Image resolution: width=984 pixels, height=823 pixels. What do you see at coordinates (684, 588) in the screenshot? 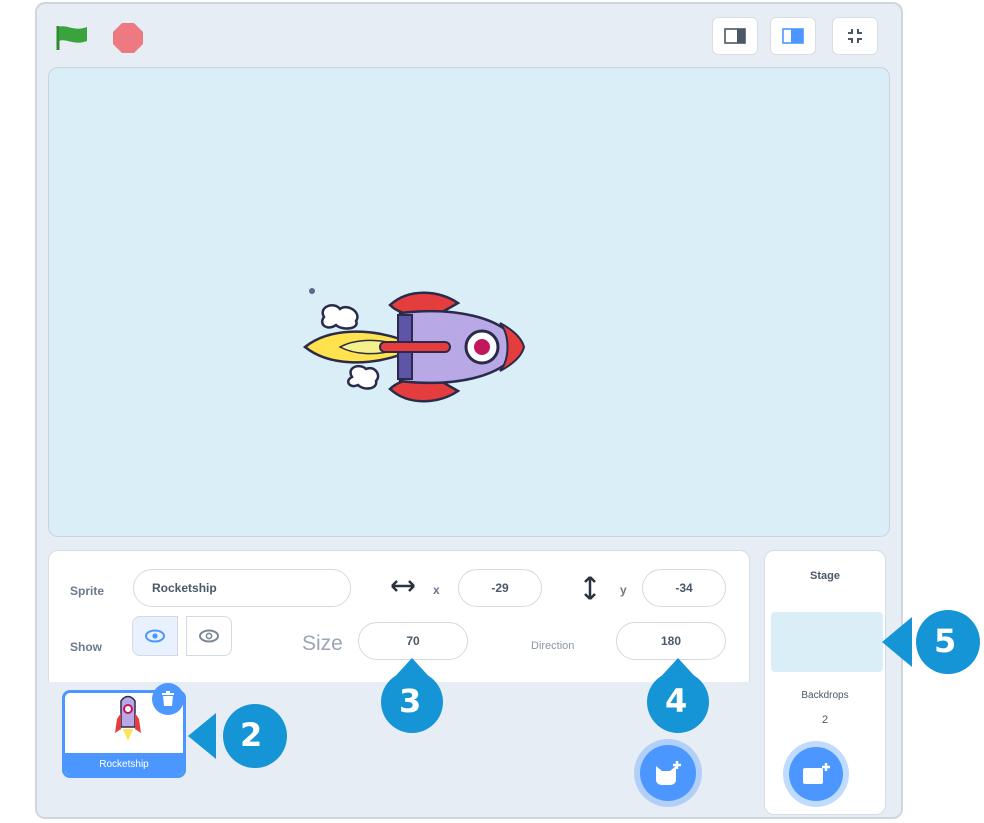
I see `y-input: -34` at bounding box center [684, 588].